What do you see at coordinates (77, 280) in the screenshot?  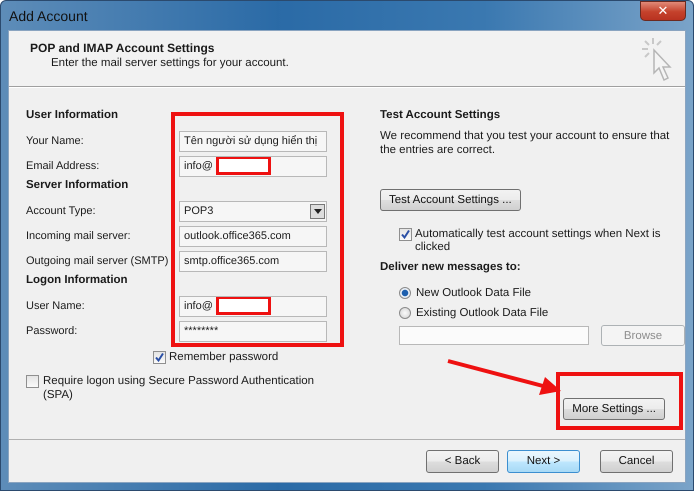 I see `section-heading: Logon Information` at bounding box center [77, 280].